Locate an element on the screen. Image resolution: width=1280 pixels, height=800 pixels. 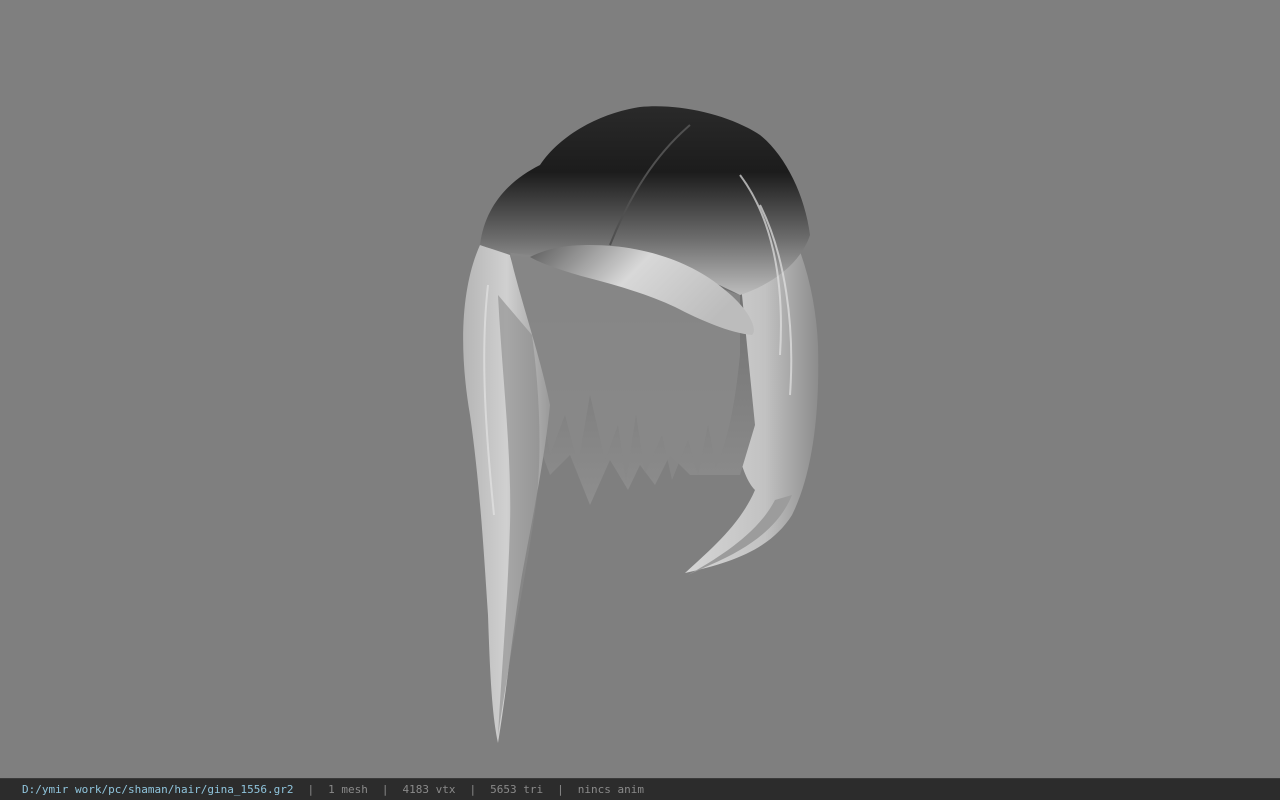
triangle-count: 5653 tri is located at coordinates (517, 789).